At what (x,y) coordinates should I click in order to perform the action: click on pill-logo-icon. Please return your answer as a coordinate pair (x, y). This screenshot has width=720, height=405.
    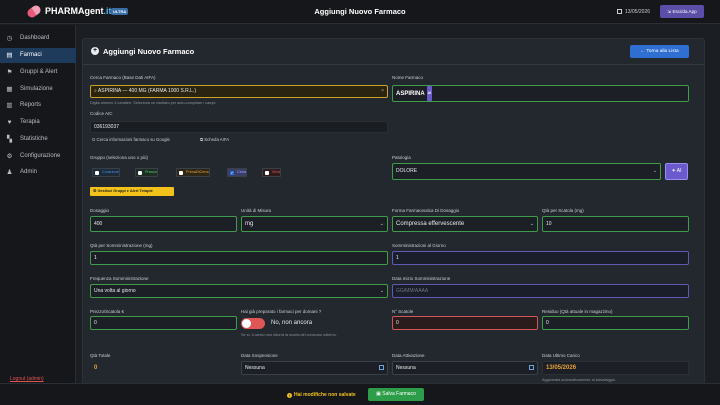
    Looking at the image, I should click on (34, 11).